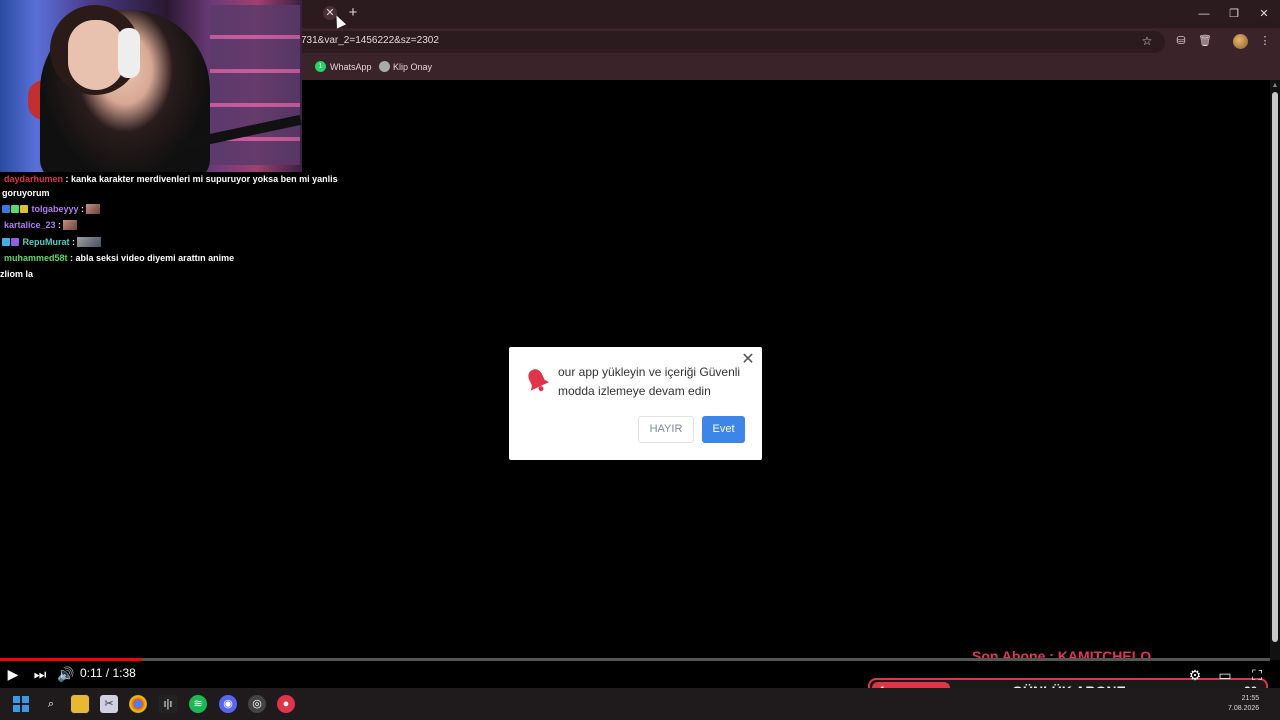 The width and height of the screenshot is (1280, 720). Describe the element at coordinates (1195, 675) in the screenshot. I see `settings-icon: ⚙` at that location.